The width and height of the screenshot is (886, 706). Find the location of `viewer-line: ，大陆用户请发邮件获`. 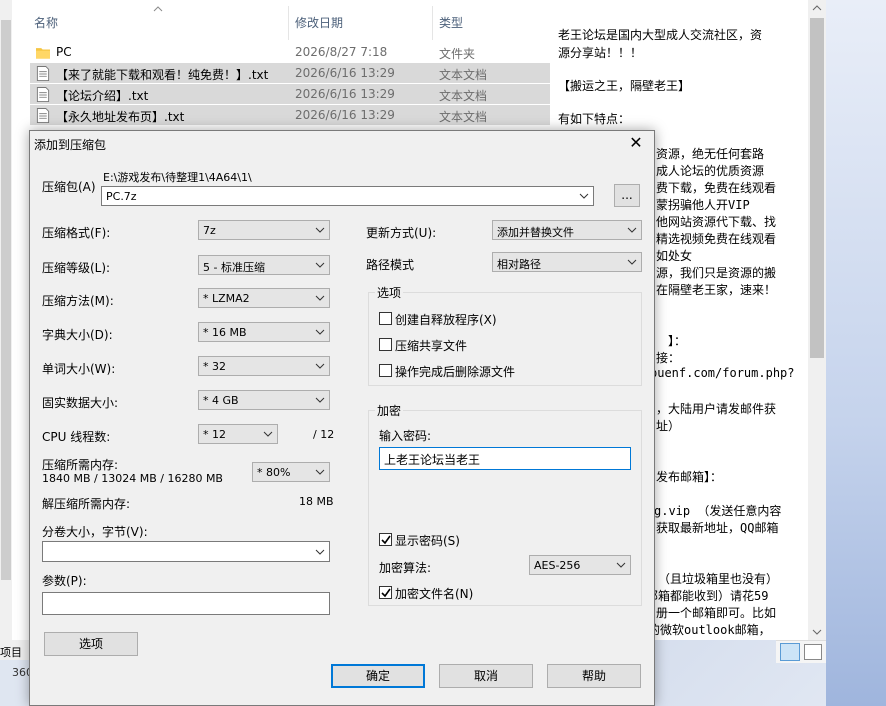

viewer-line: ，大陆用户请发邮件获 is located at coordinates (716, 409).